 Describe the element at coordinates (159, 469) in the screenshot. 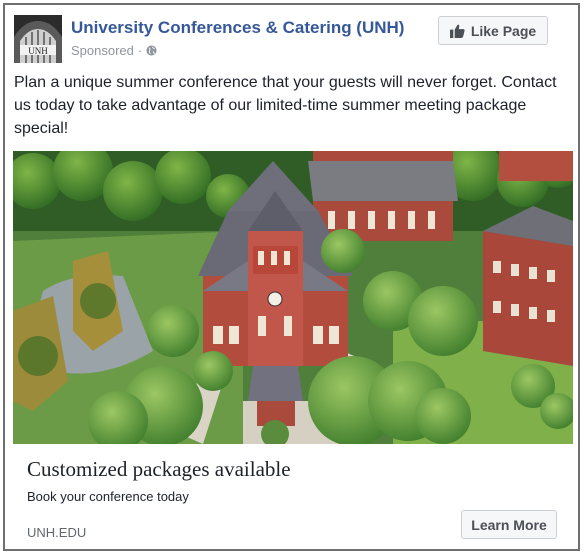

I see `link-headline: Customized packages available` at that location.